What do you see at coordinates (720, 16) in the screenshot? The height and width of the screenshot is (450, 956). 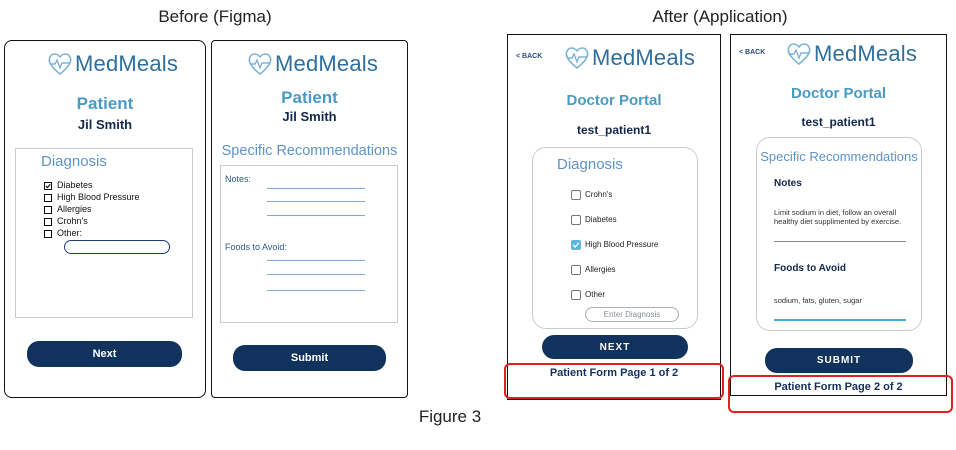 I see `after-heading: After (Application)` at bounding box center [720, 16].